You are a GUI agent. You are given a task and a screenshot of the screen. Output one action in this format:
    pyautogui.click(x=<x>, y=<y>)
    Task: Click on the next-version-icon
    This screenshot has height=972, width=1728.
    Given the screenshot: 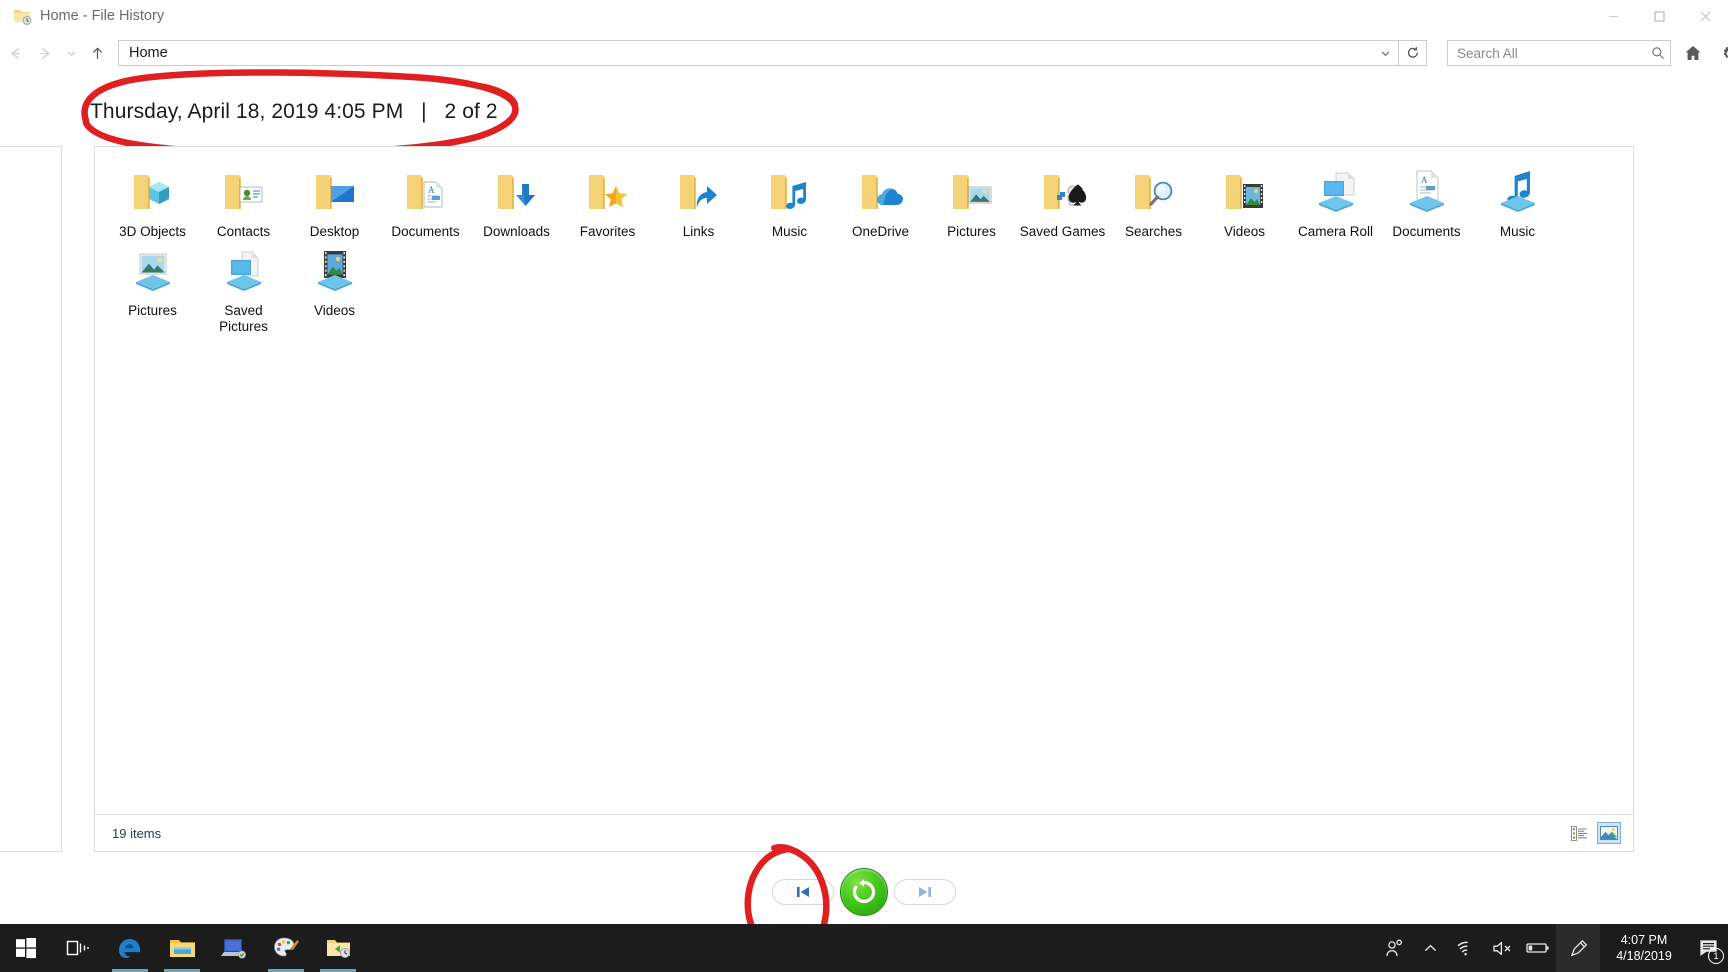 What is the action you would take?
    pyautogui.click(x=925, y=892)
    